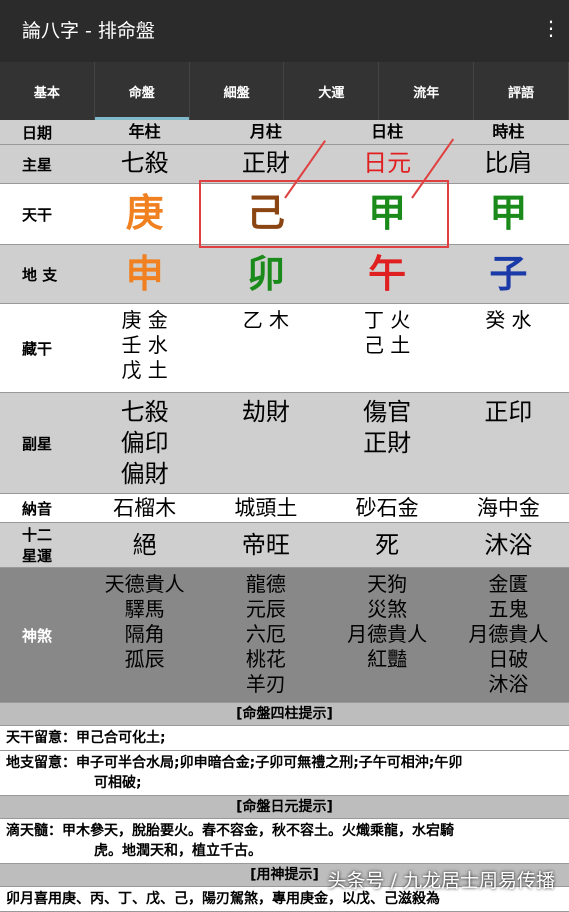 The width and height of the screenshot is (569, 912). What do you see at coordinates (387, 584) in the screenshot?
I see `shensha-item: 天狗` at bounding box center [387, 584].